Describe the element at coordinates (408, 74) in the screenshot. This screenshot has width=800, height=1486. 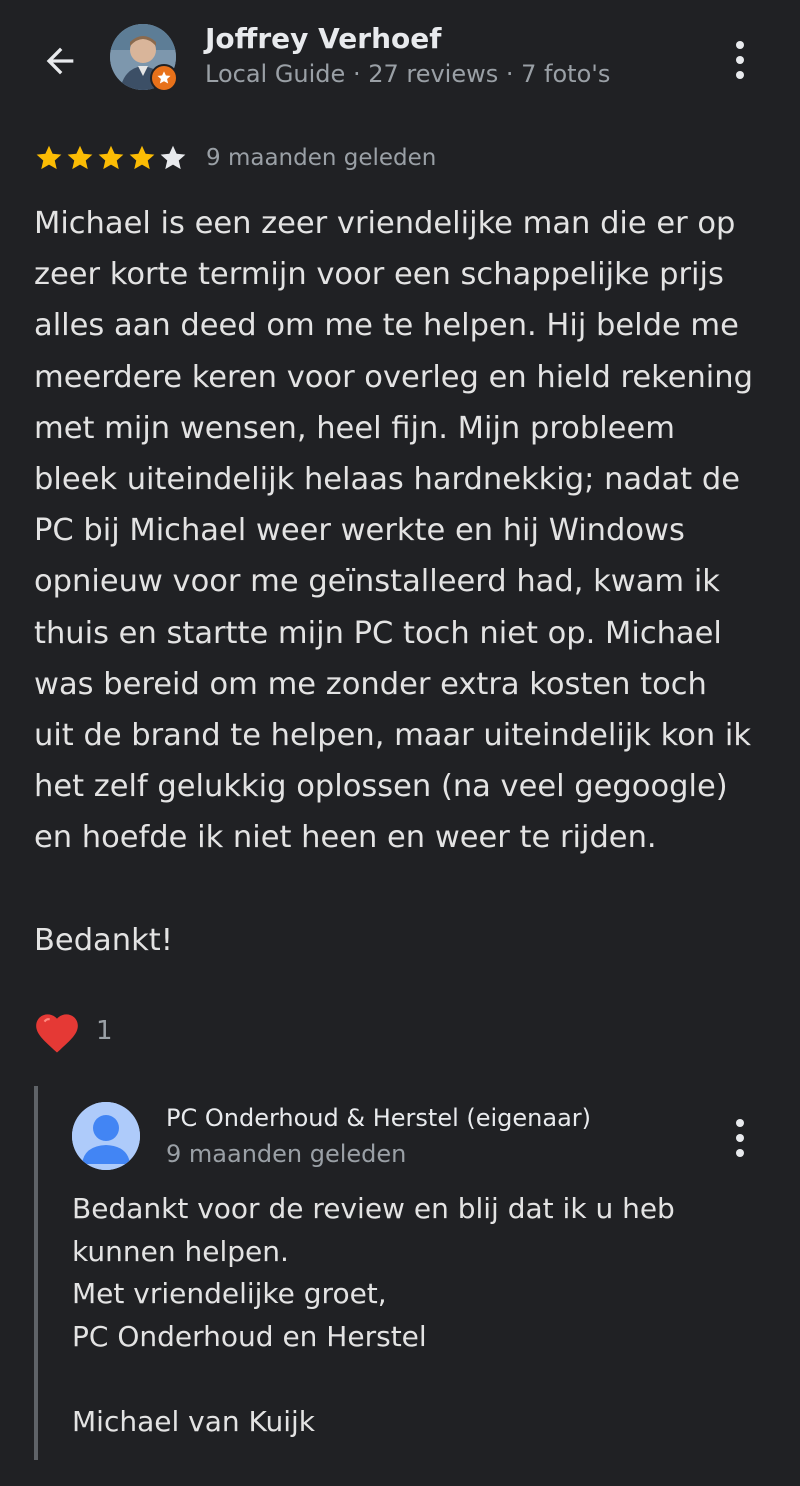
I see `reviewer-meta: Local Guide · 27 reviews · 7 foto's` at that location.